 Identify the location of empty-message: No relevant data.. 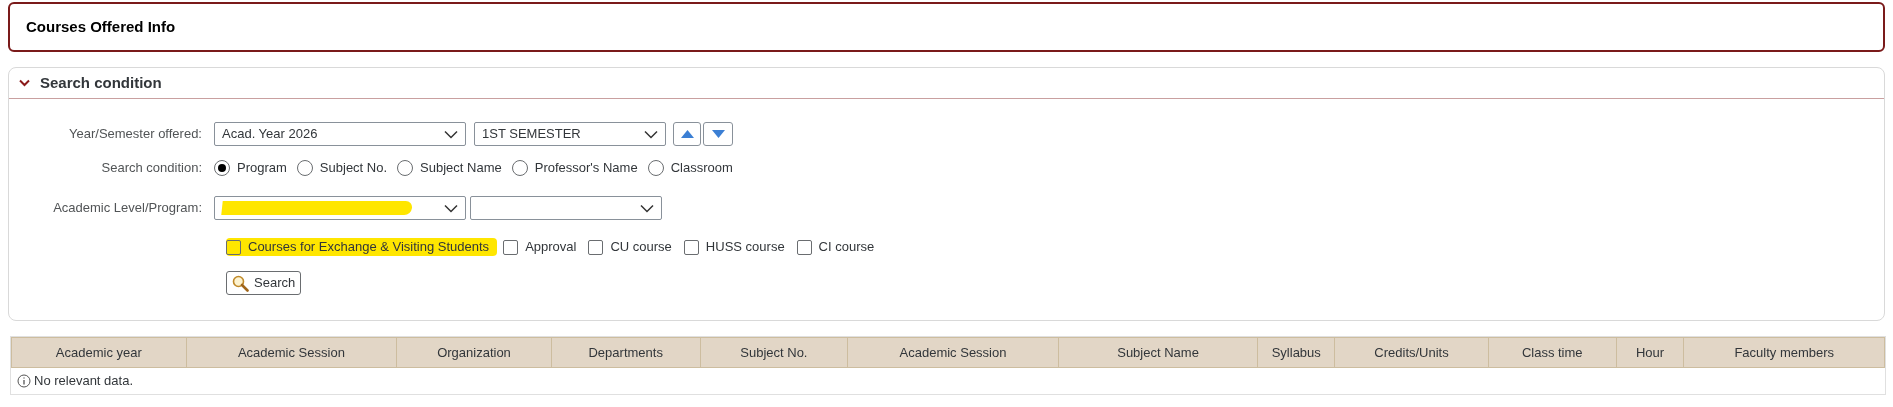
(83, 381).